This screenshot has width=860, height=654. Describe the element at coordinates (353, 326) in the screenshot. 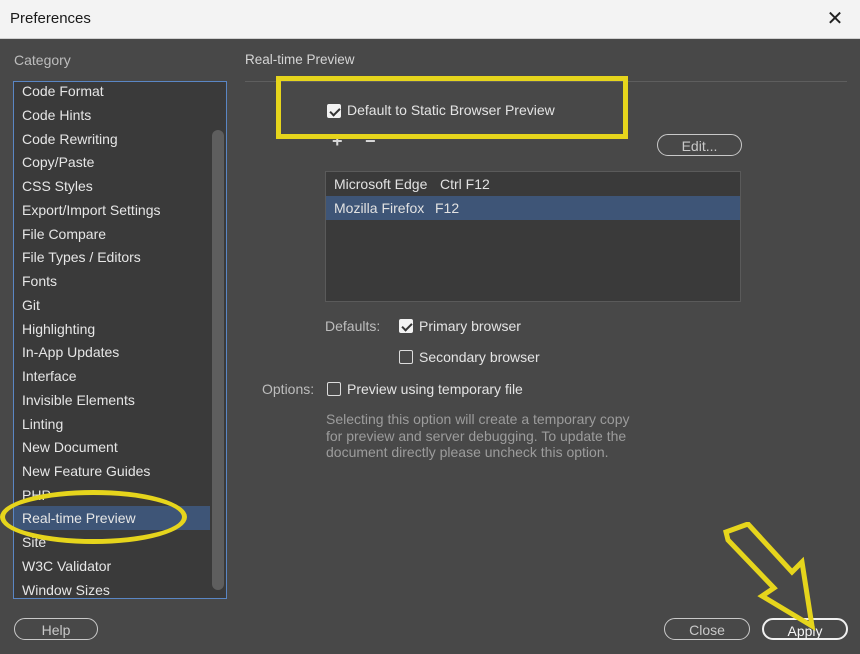

I see `defaults-label: Defaults:` at that location.